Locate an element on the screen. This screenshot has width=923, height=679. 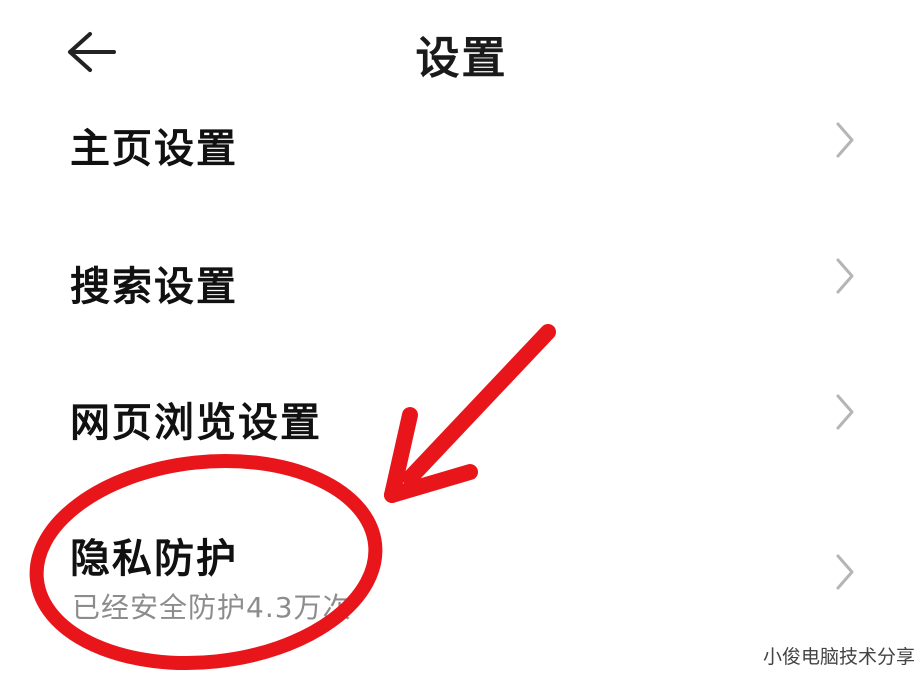
settings-item-homepage: 主页设置 is located at coordinates (461, 140).